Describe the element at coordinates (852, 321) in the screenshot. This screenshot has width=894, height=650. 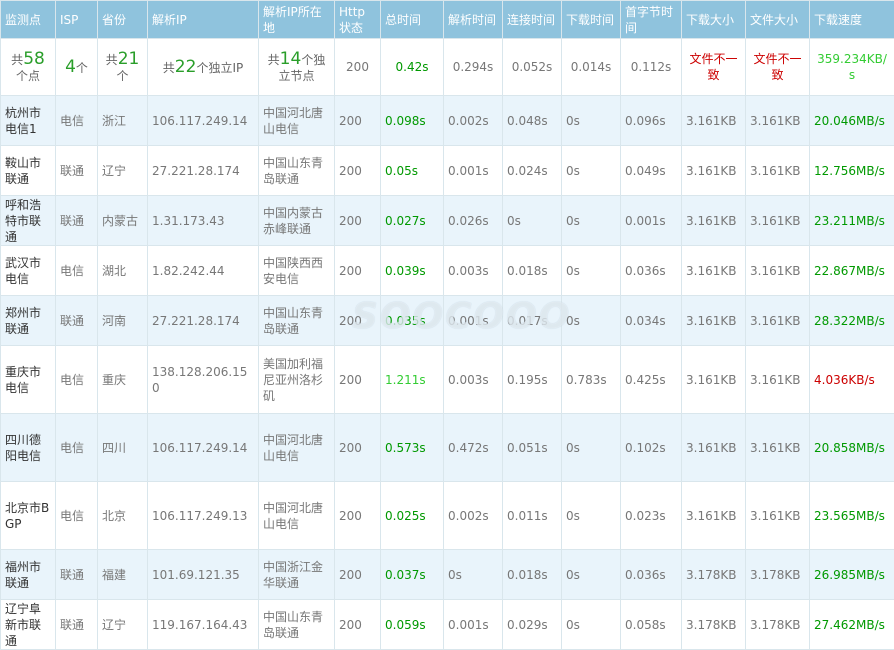
I see `cell-speed: 28.322MB/s` at that location.